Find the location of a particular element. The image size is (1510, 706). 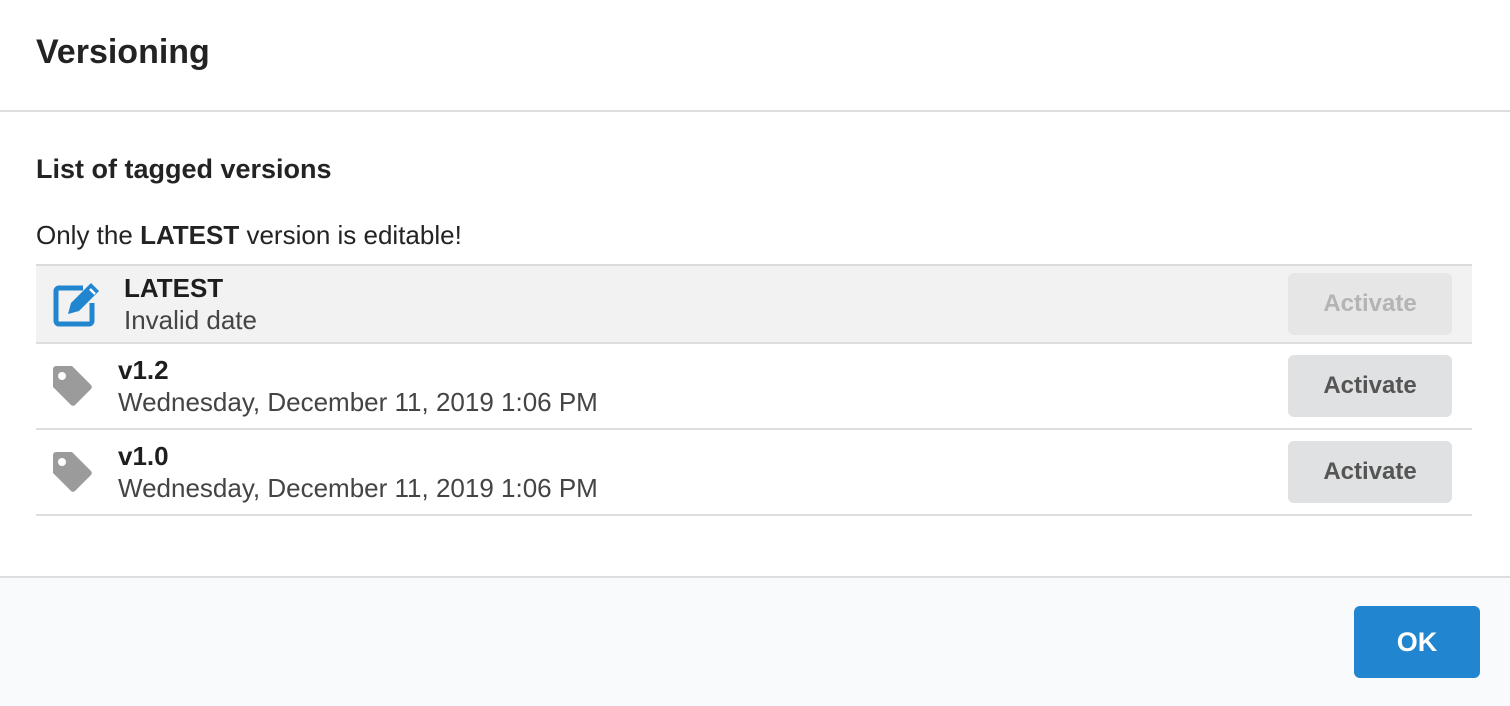

version-name: LATEST is located at coordinates (174, 288).